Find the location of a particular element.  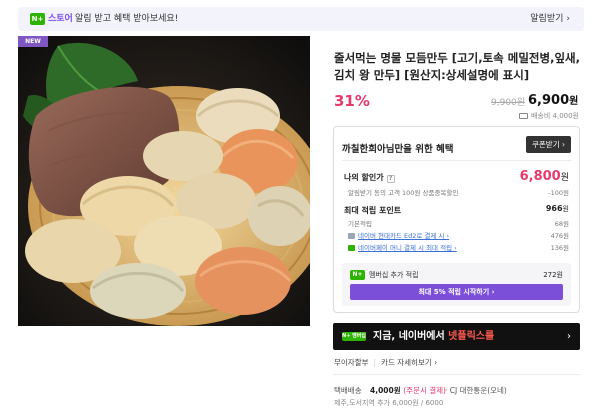

my-price: 6,800원 is located at coordinates (544, 176).